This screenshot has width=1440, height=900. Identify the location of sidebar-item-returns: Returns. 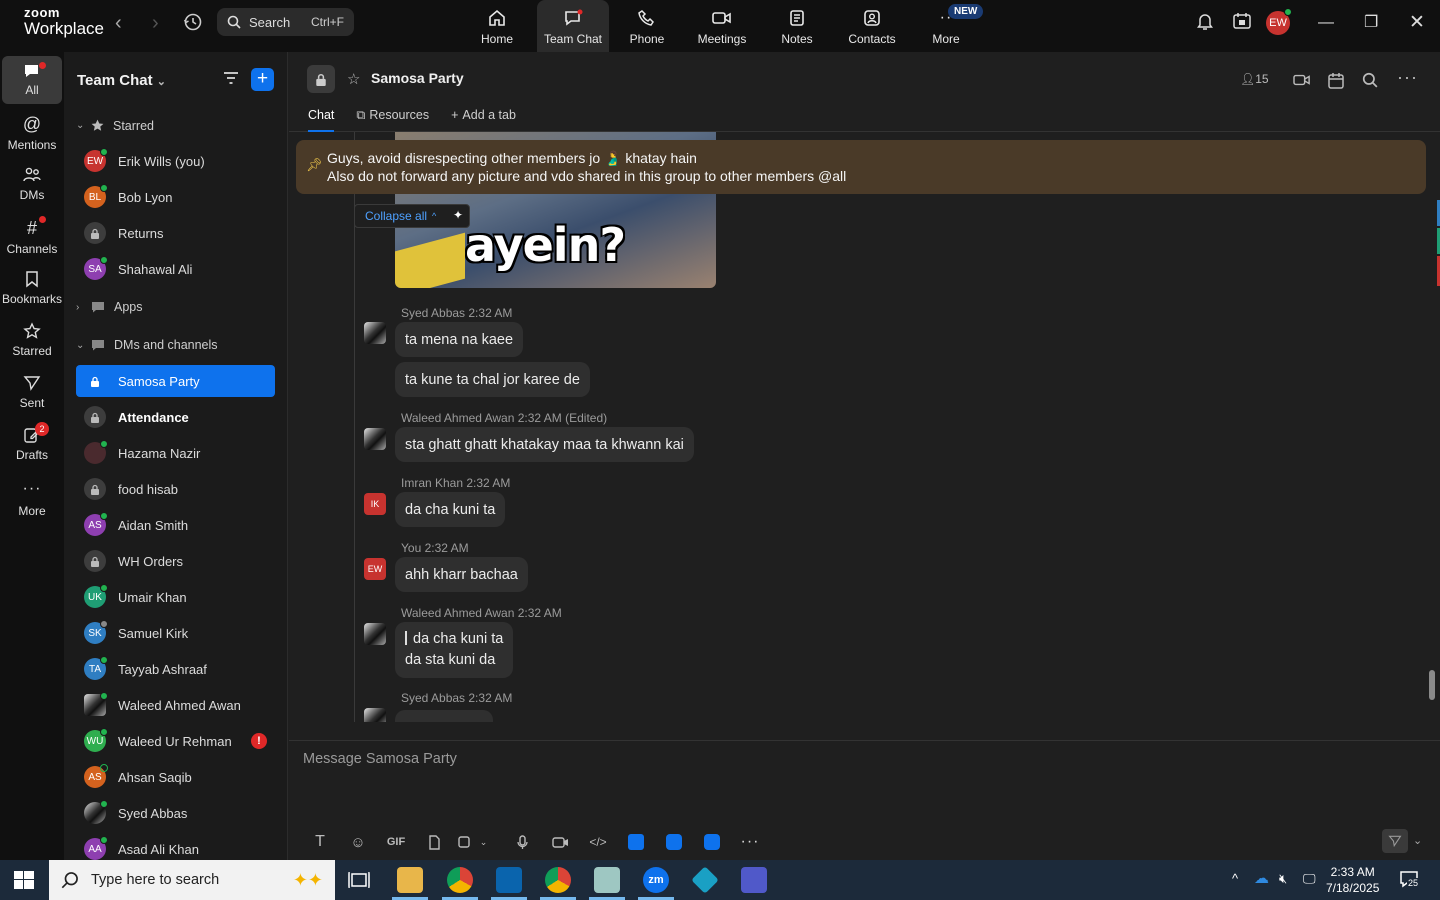
(175, 233).